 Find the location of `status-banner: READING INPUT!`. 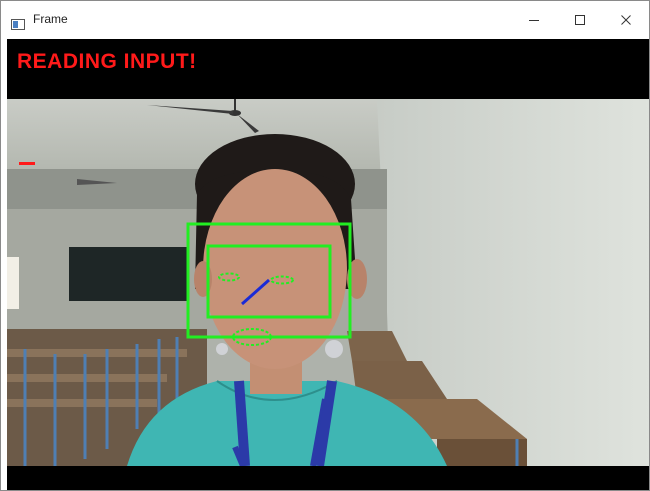

status-banner: READING INPUT! is located at coordinates (328, 69).